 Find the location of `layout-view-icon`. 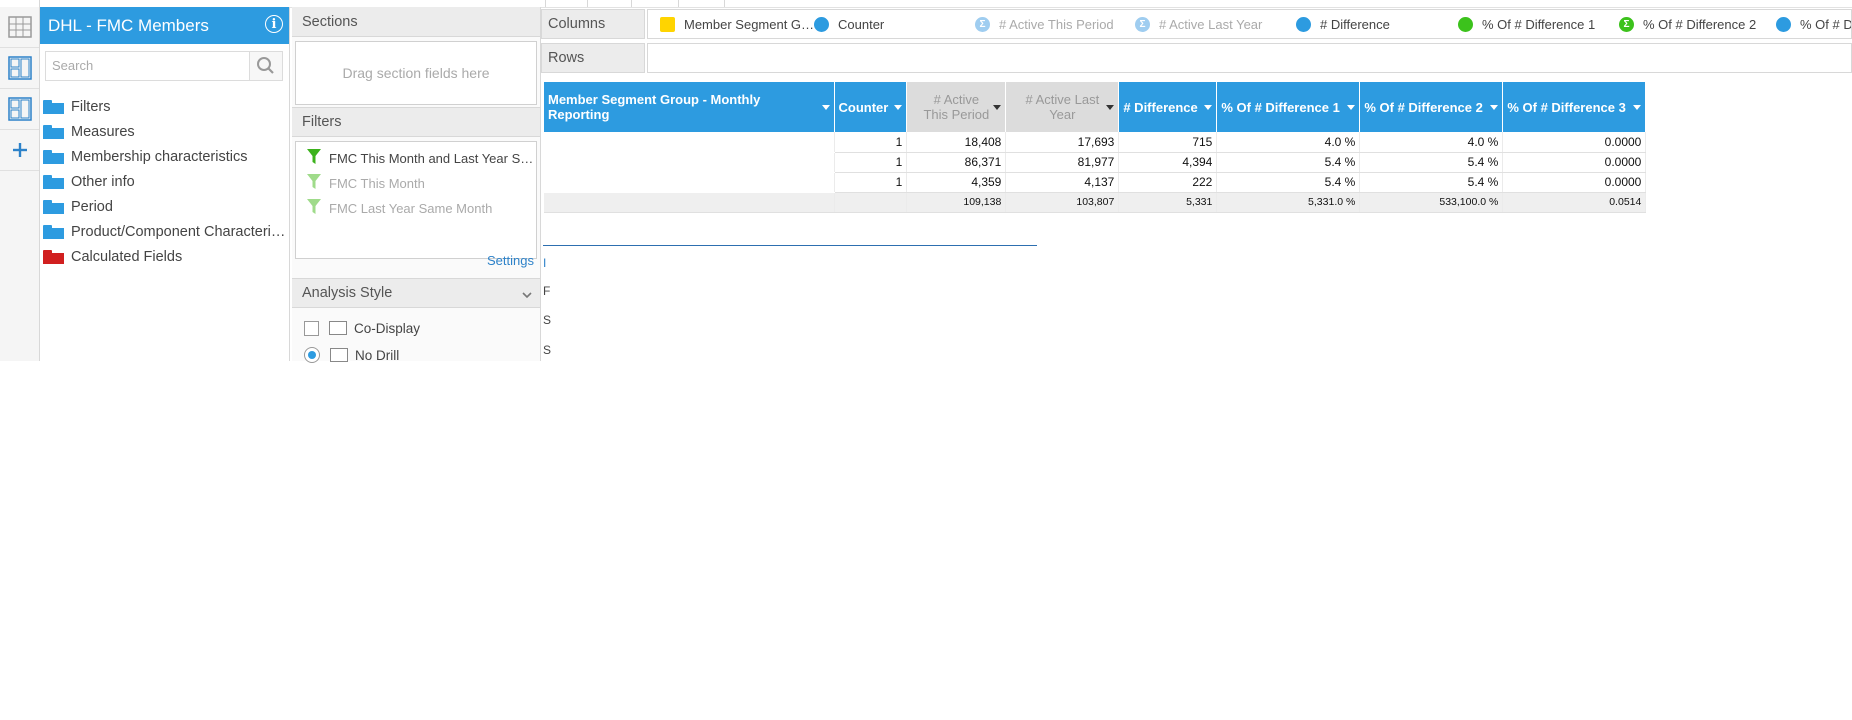

layout-view-icon is located at coordinates (19, 68).